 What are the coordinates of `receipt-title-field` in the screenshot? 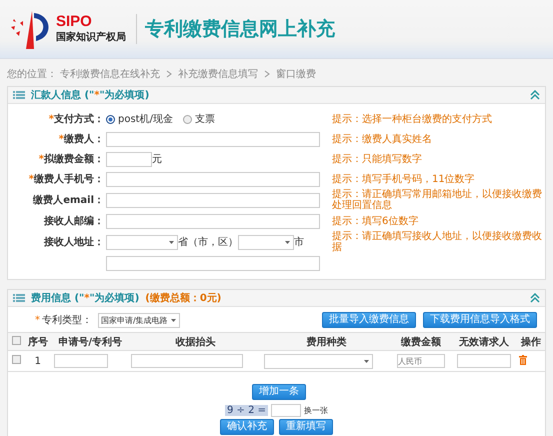 It's located at (187, 361).